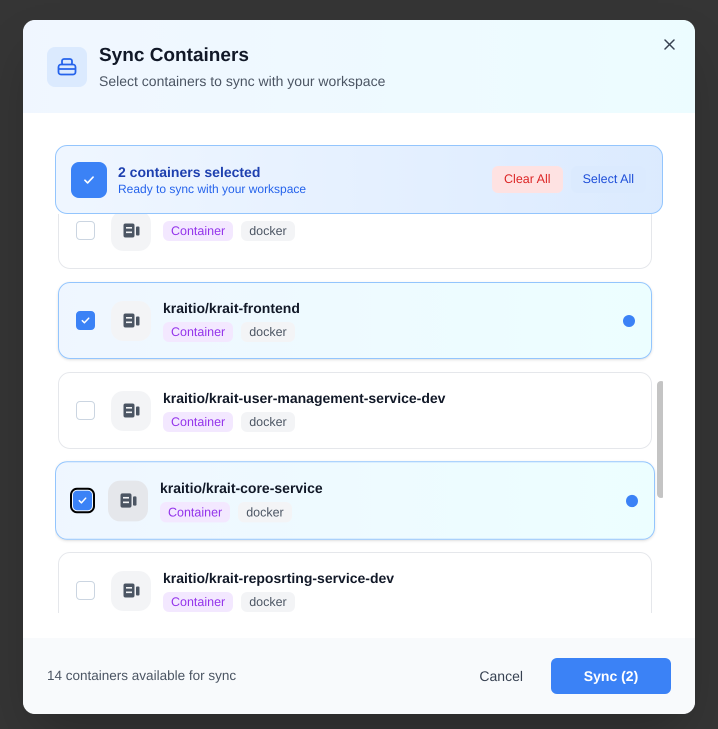 This screenshot has height=729, width=718. I want to click on container-name: kraitio/krait-frontend, so click(232, 308).